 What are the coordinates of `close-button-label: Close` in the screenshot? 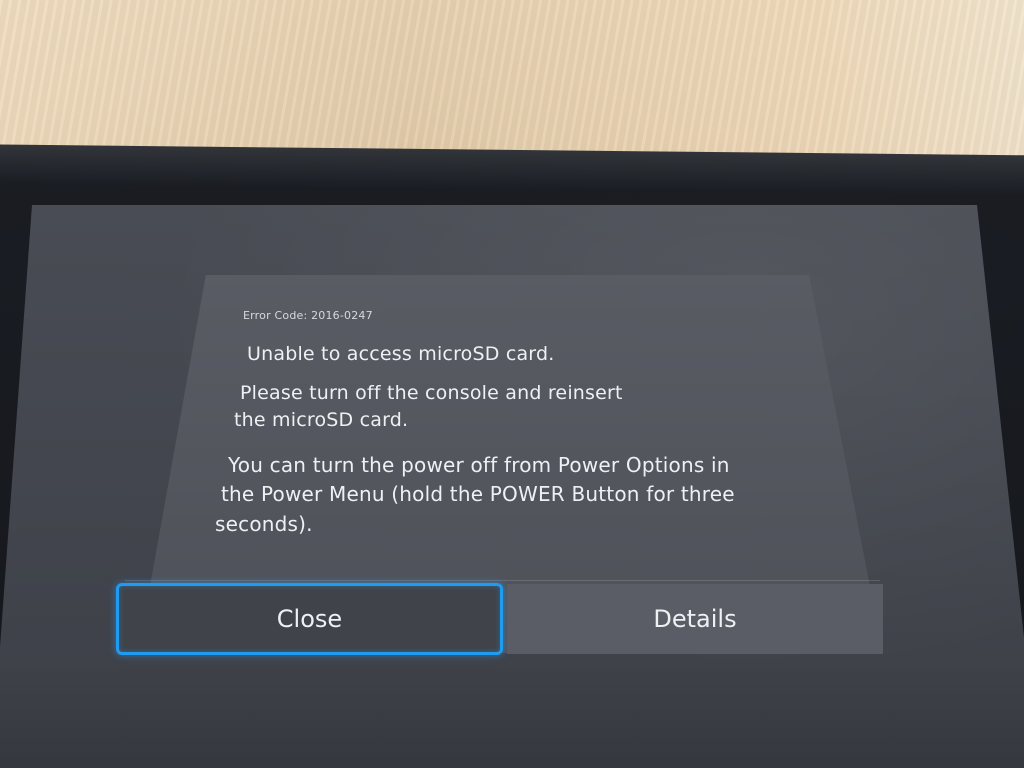 It's located at (309, 619).